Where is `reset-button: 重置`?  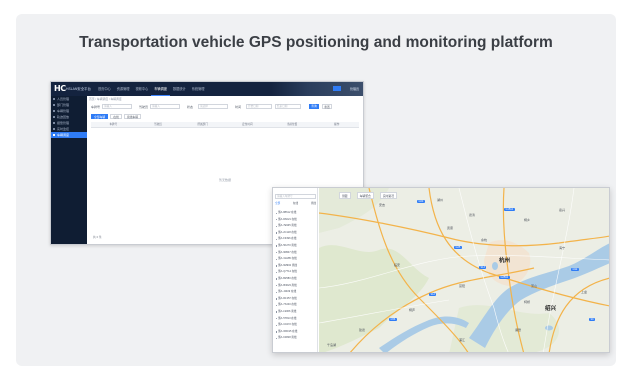 reset-button: 重置 is located at coordinates (327, 106).